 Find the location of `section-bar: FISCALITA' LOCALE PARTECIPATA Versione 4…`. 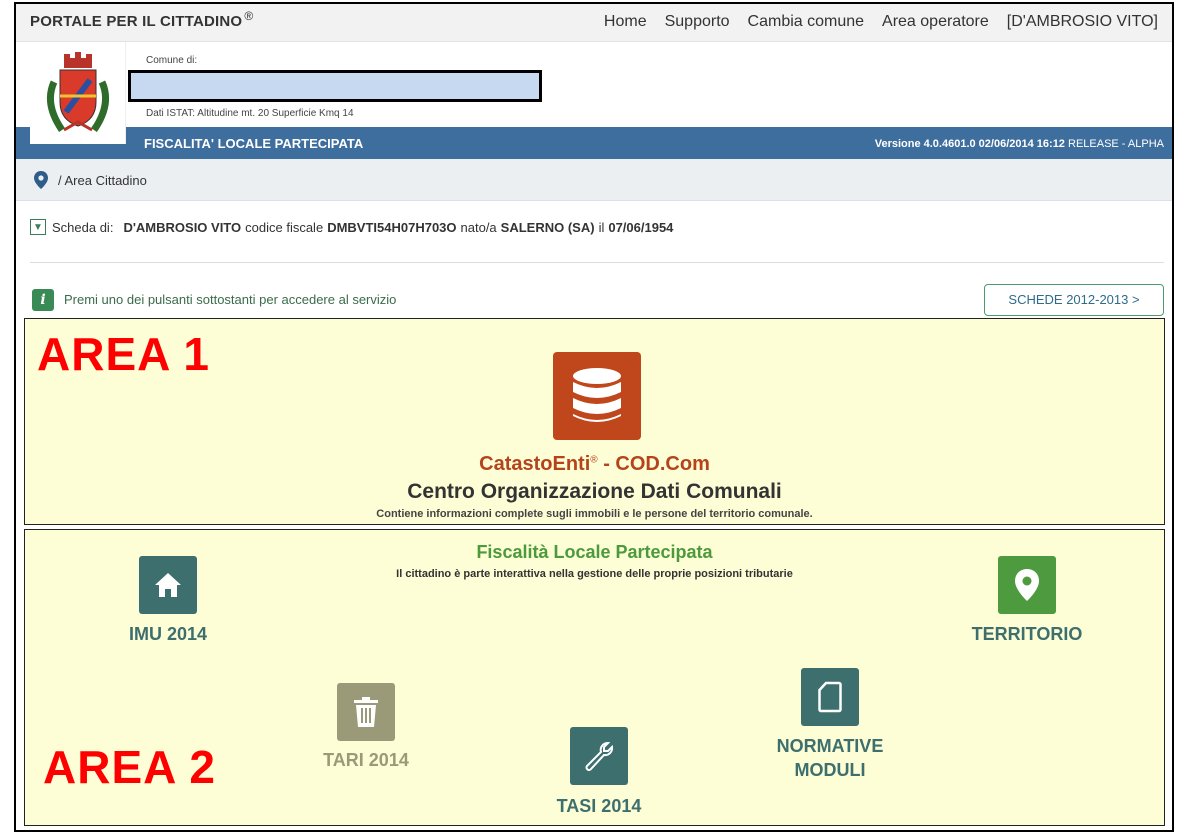

section-bar: FISCALITA' LOCALE PARTECIPATA Versione 4… is located at coordinates (594, 143).